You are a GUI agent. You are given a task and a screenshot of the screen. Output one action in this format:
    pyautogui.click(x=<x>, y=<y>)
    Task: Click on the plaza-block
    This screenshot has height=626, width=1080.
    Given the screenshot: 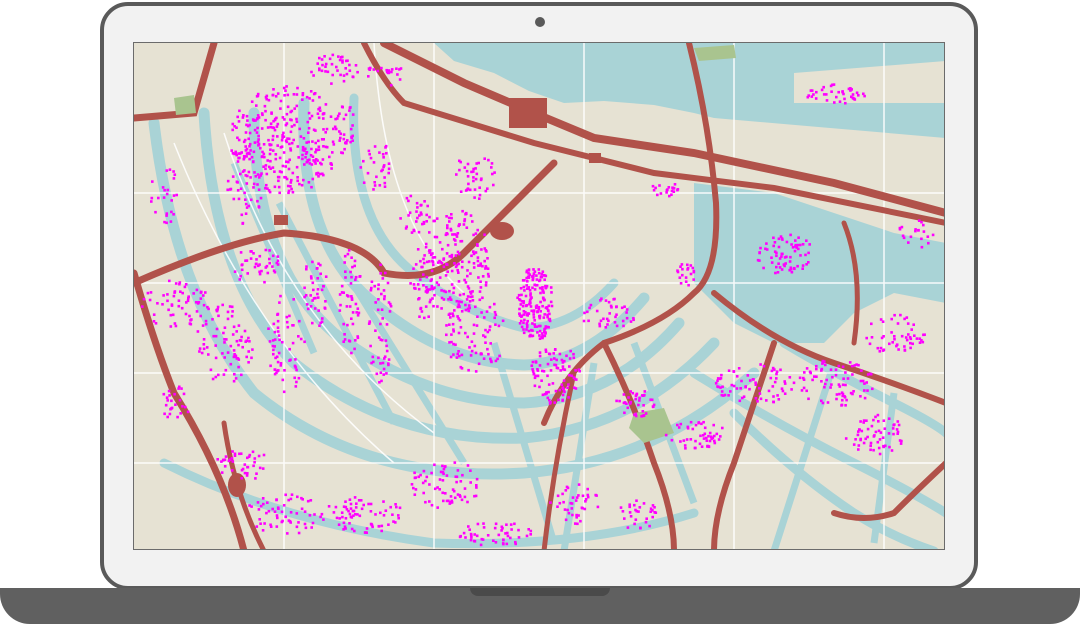 What is the action you would take?
    pyautogui.click(x=502, y=231)
    